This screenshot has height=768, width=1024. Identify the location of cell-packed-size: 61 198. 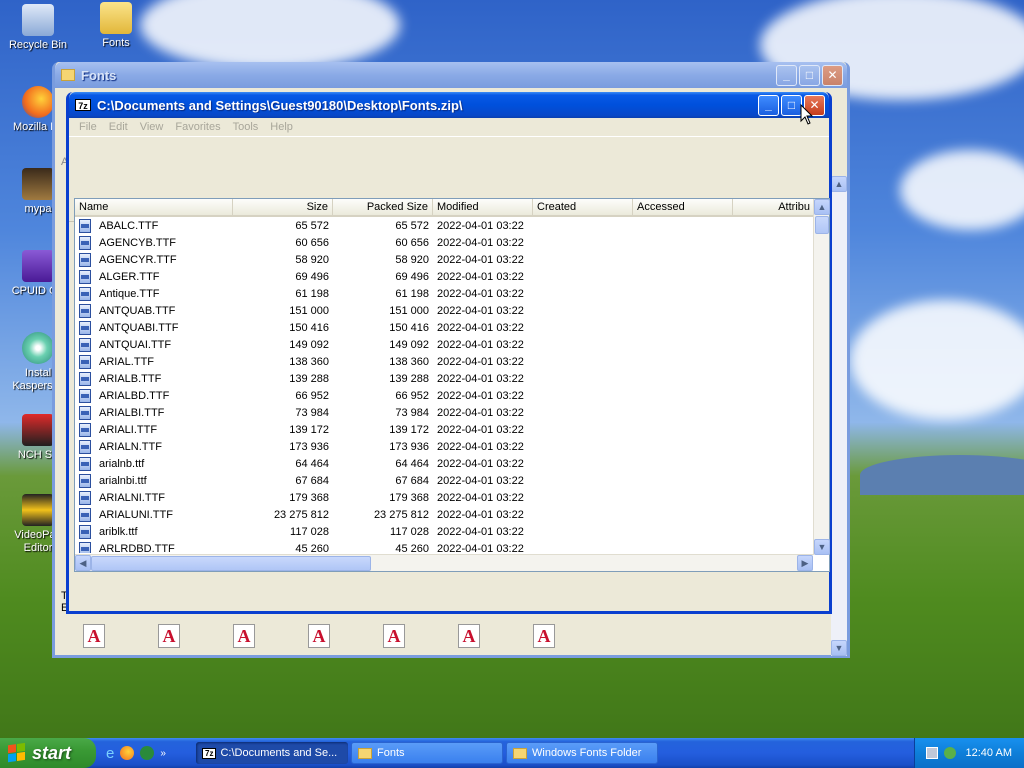
(412, 293).